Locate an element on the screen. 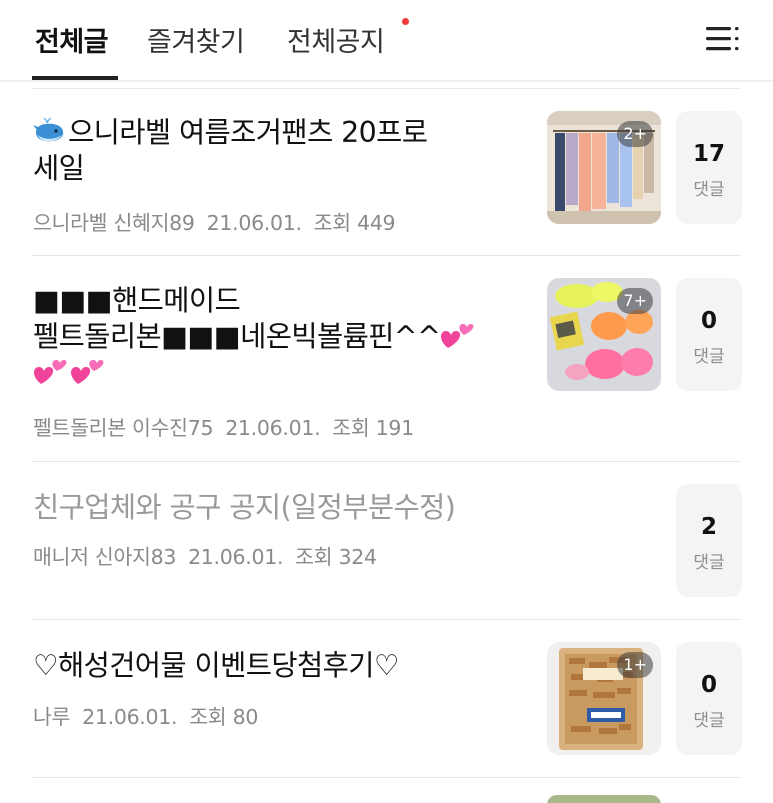  post-views: 조회 80 is located at coordinates (224, 717).